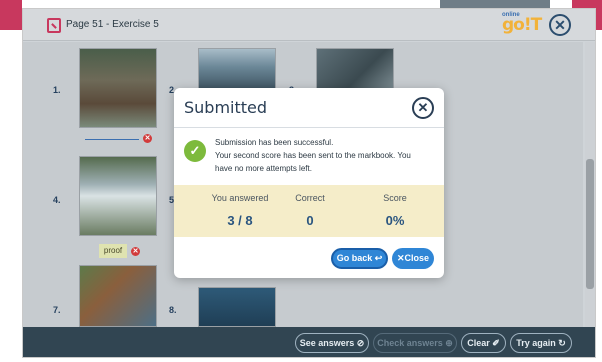 This screenshot has height=362, width=602. What do you see at coordinates (263, 168) in the screenshot?
I see `dialog-message-line: have no more attempts left.` at bounding box center [263, 168].